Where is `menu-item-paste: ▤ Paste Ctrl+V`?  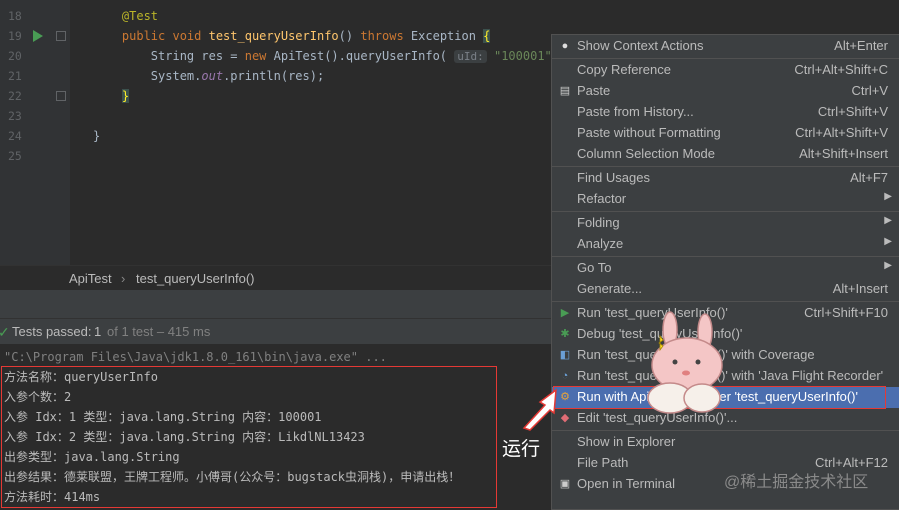
menu-item-paste: ▤ Paste Ctrl+V is located at coordinates (725, 91).